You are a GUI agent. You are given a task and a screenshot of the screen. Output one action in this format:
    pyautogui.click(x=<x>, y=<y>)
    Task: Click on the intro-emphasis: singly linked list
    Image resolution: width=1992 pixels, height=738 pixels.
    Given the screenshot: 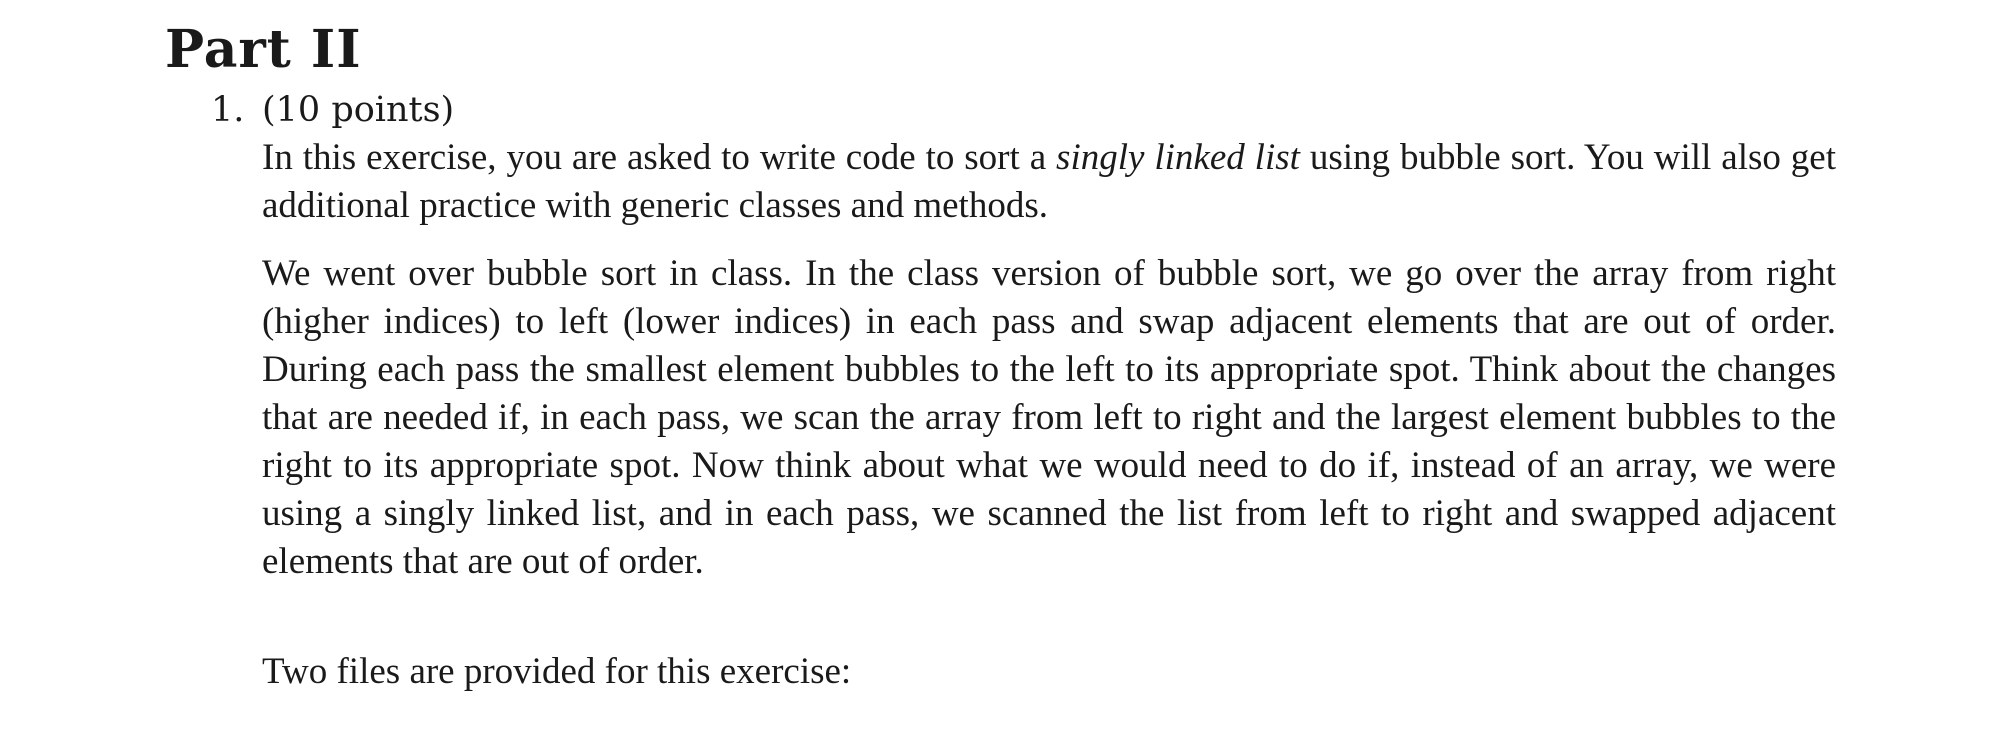 What is the action you would take?
    pyautogui.click(x=1178, y=157)
    